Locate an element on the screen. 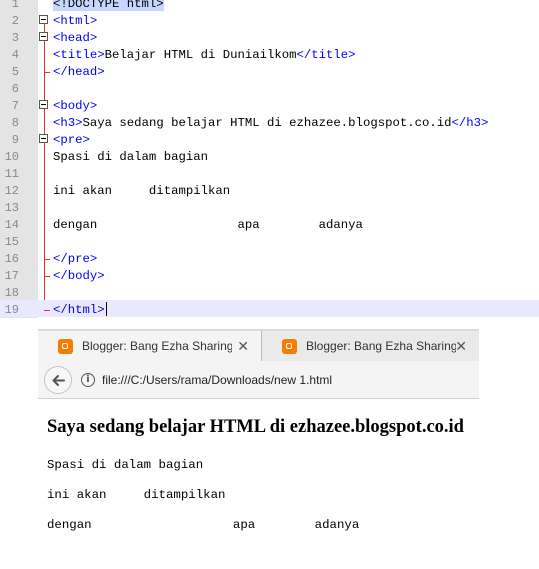 This screenshot has height=569, width=539. line-number: 10 is located at coordinates (11, 157).